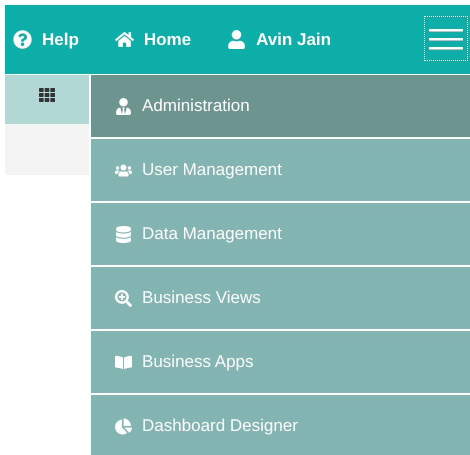 This screenshot has width=470, height=455. What do you see at coordinates (22, 39) in the screenshot?
I see `help-icon` at bounding box center [22, 39].